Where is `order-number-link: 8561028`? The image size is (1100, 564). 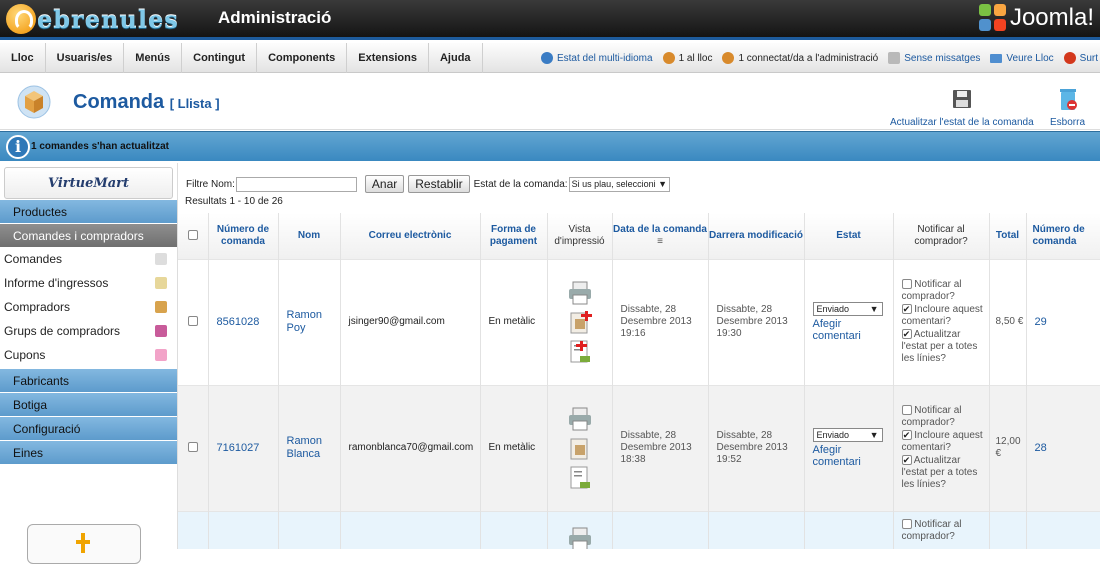
order-number-link: 8561028 is located at coordinates (238, 322).